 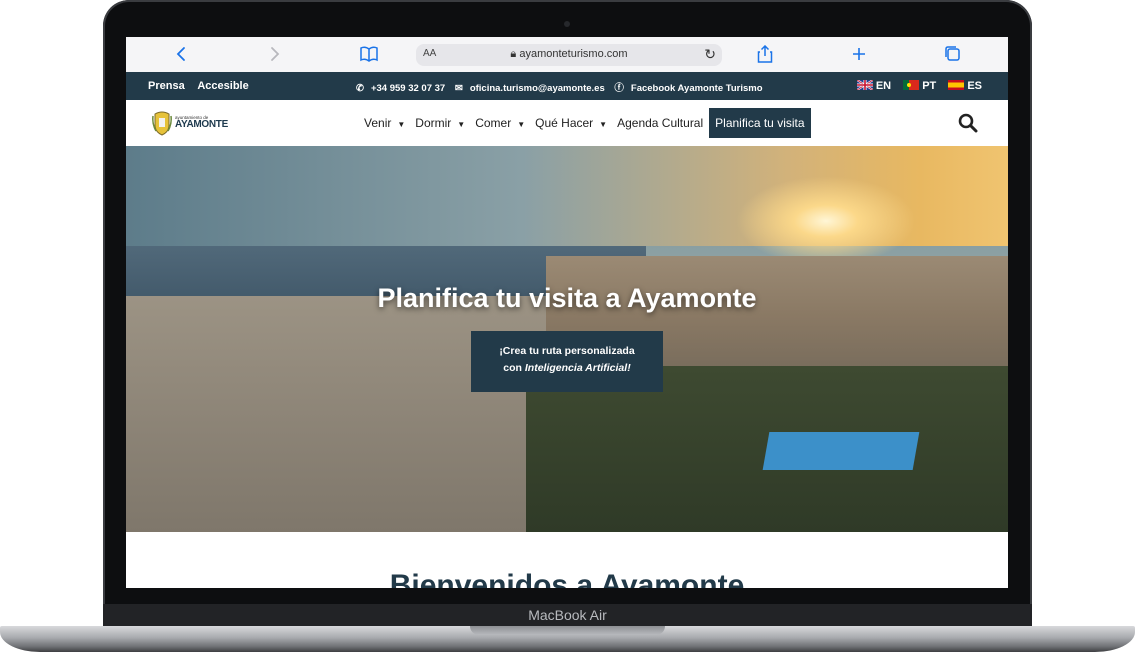 I want to click on phone-link: +34 959 32 07 37, so click(x=408, y=88).